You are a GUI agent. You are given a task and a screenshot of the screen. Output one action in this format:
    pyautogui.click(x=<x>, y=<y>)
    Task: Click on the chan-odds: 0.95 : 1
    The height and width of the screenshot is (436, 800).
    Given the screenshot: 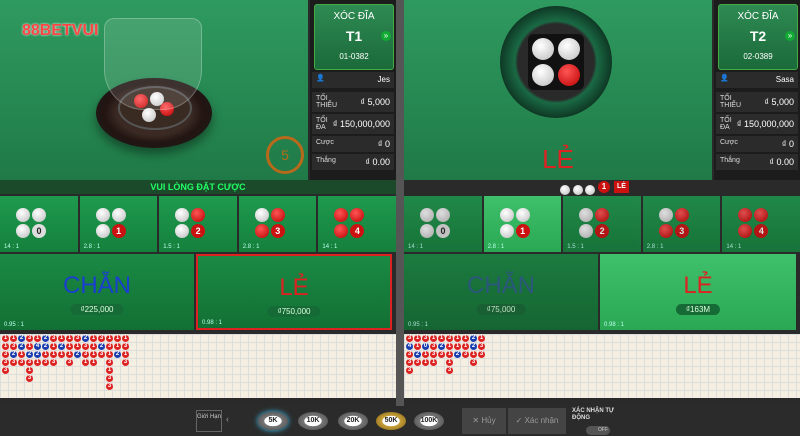 What is the action you would take?
    pyautogui.click(x=14, y=325)
    